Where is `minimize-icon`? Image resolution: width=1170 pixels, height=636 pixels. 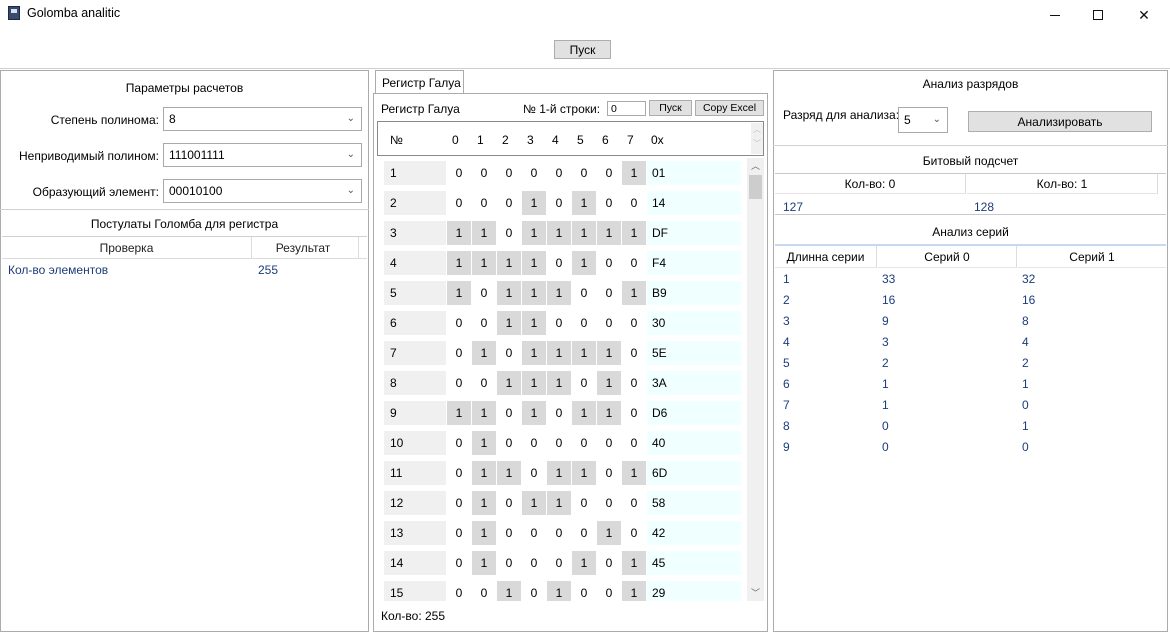 minimize-icon is located at coordinates (1055, 15).